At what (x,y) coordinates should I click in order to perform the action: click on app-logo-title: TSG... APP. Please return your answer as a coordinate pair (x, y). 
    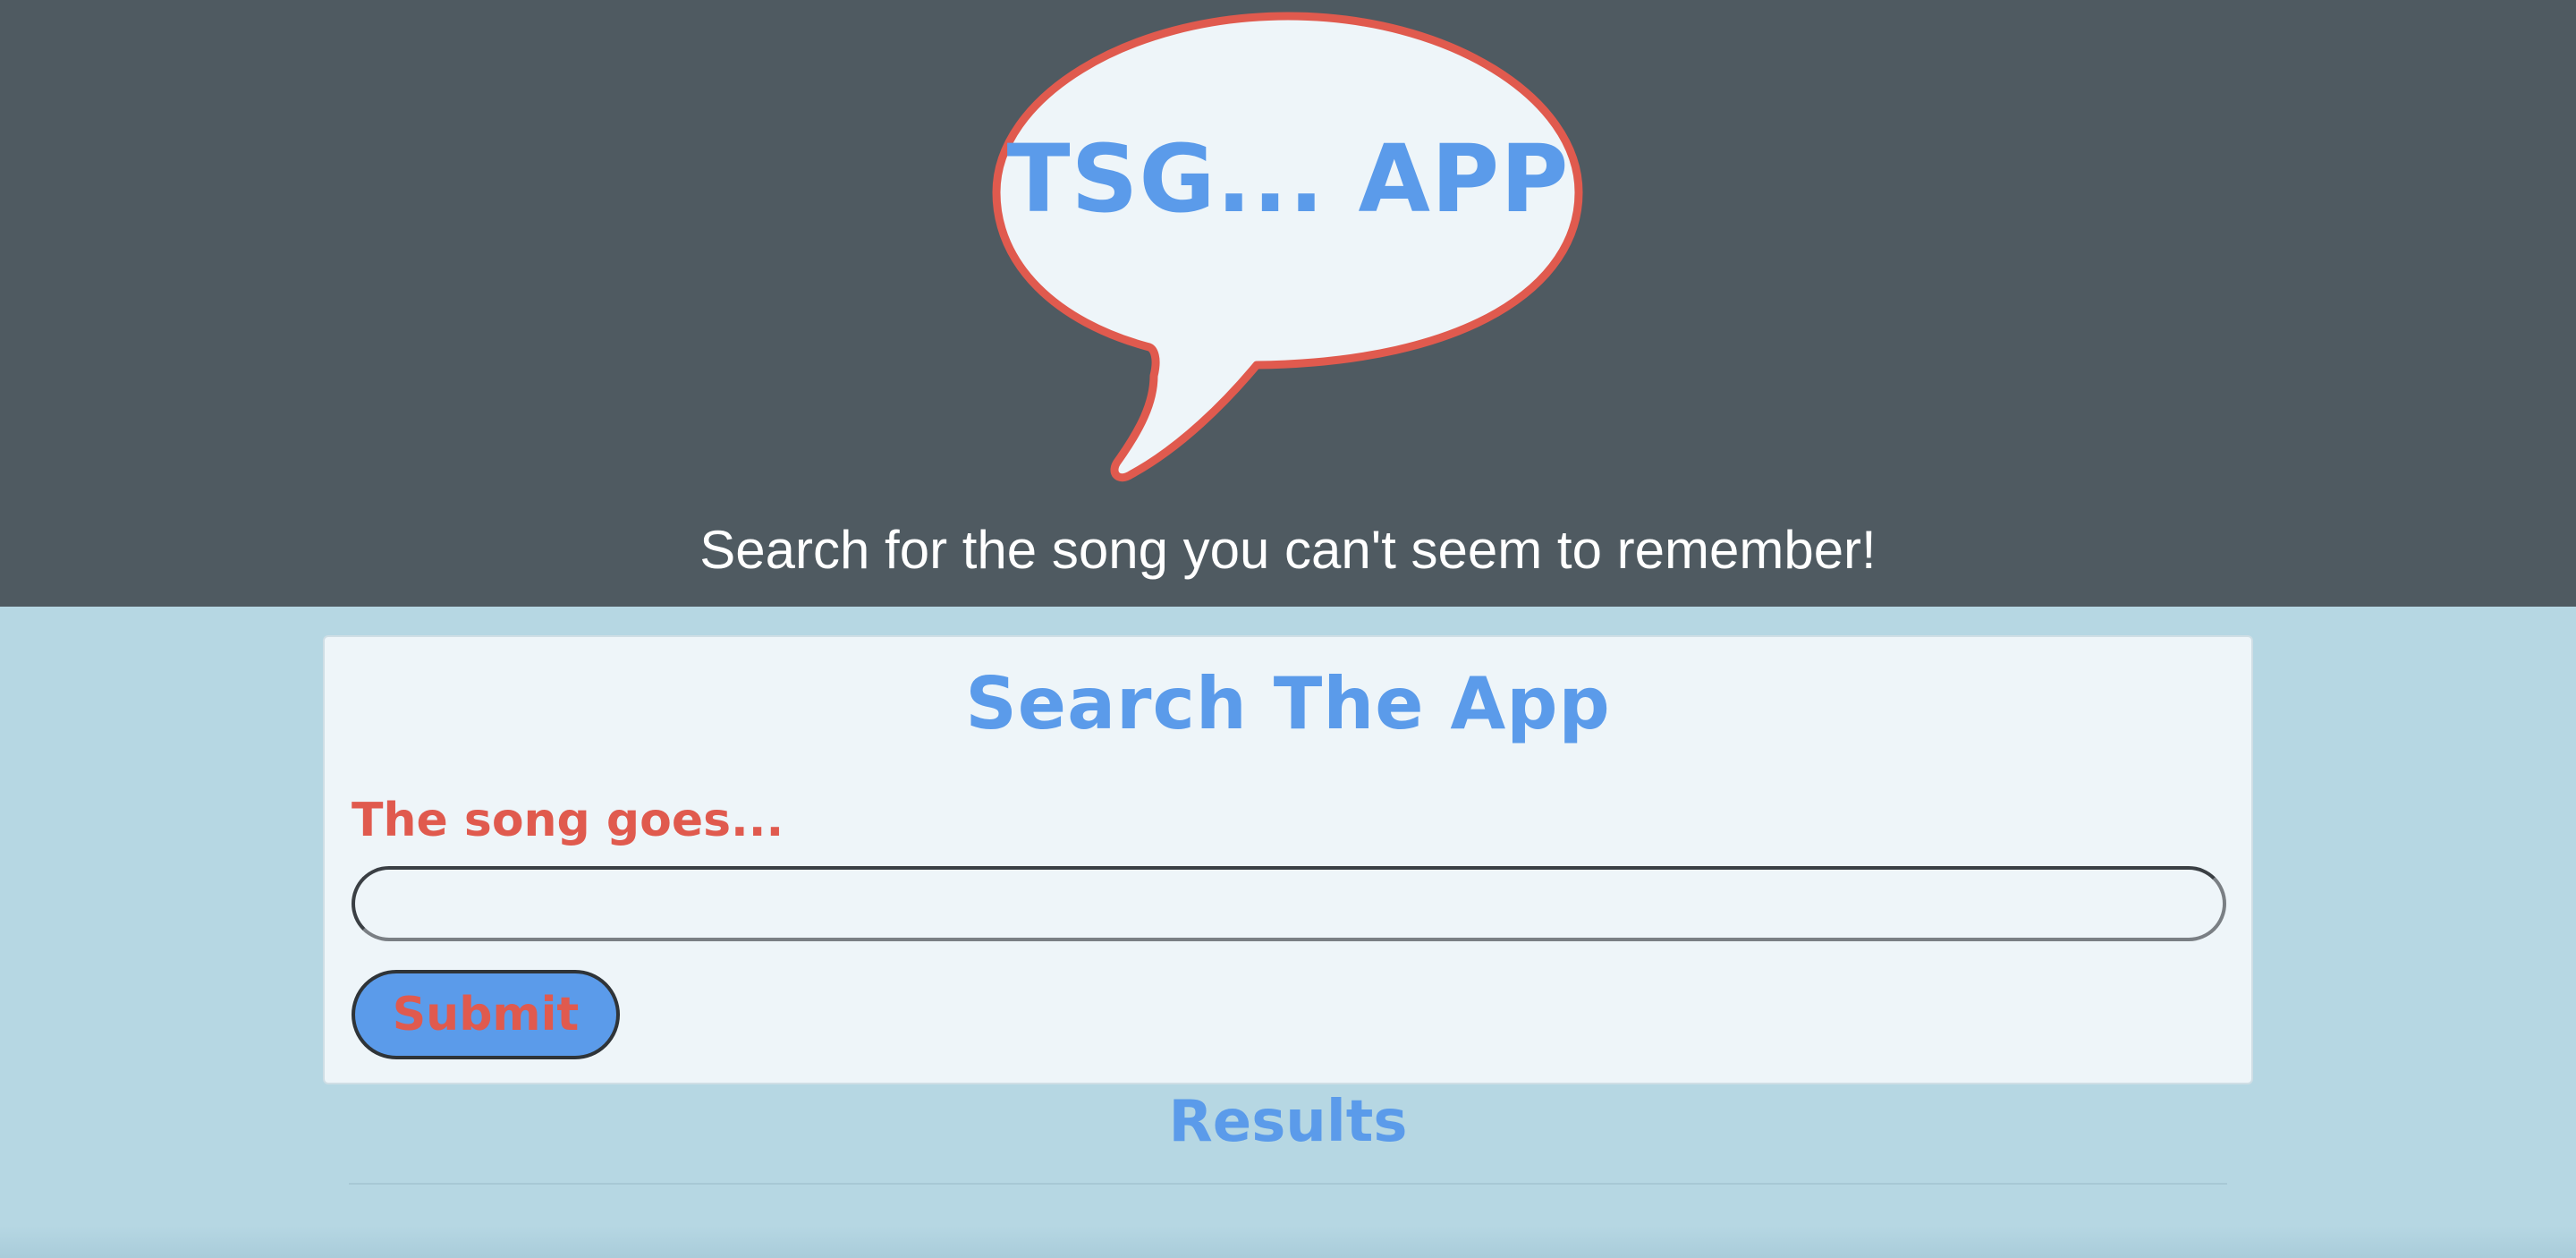
    Looking at the image, I should click on (1288, 179).